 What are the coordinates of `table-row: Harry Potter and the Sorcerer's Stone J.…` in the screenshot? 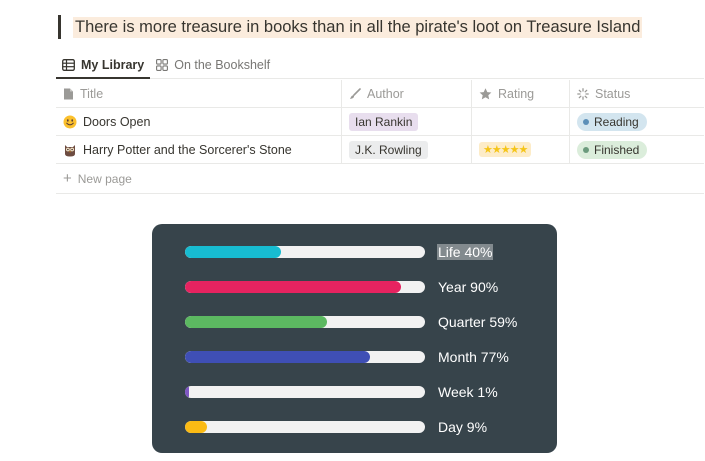 It's located at (380, 150).